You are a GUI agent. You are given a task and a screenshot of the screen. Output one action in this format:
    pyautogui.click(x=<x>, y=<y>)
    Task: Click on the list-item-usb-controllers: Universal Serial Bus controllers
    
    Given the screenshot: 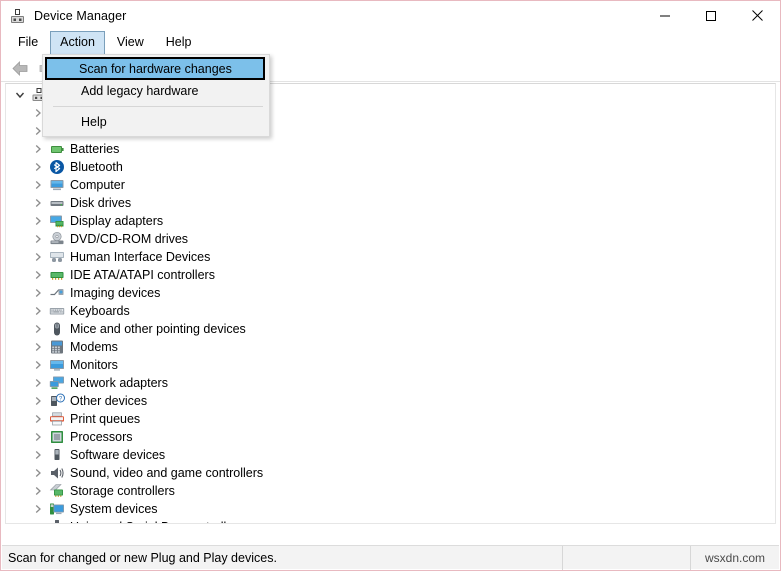 What is the action you would take?
    pyautogui.click(x=390, y=520)
    